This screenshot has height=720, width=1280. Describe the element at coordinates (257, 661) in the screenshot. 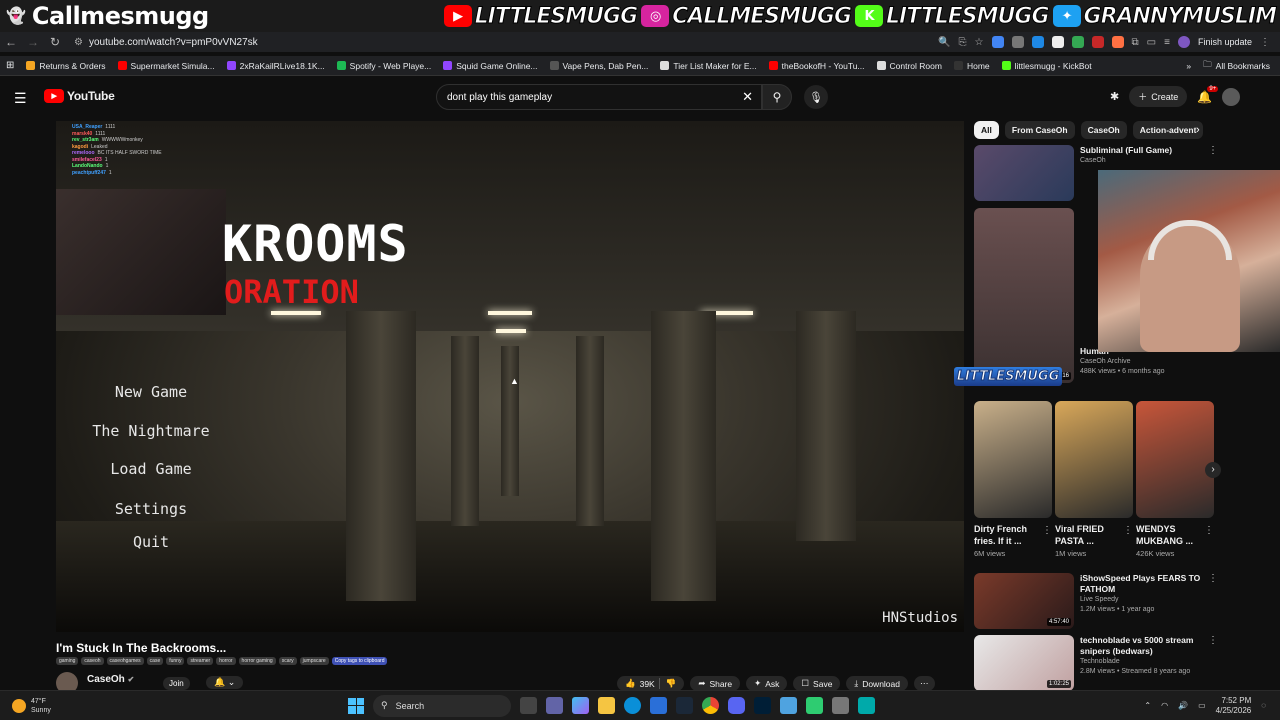

I see `tag-chip: horror gaming` at that location.